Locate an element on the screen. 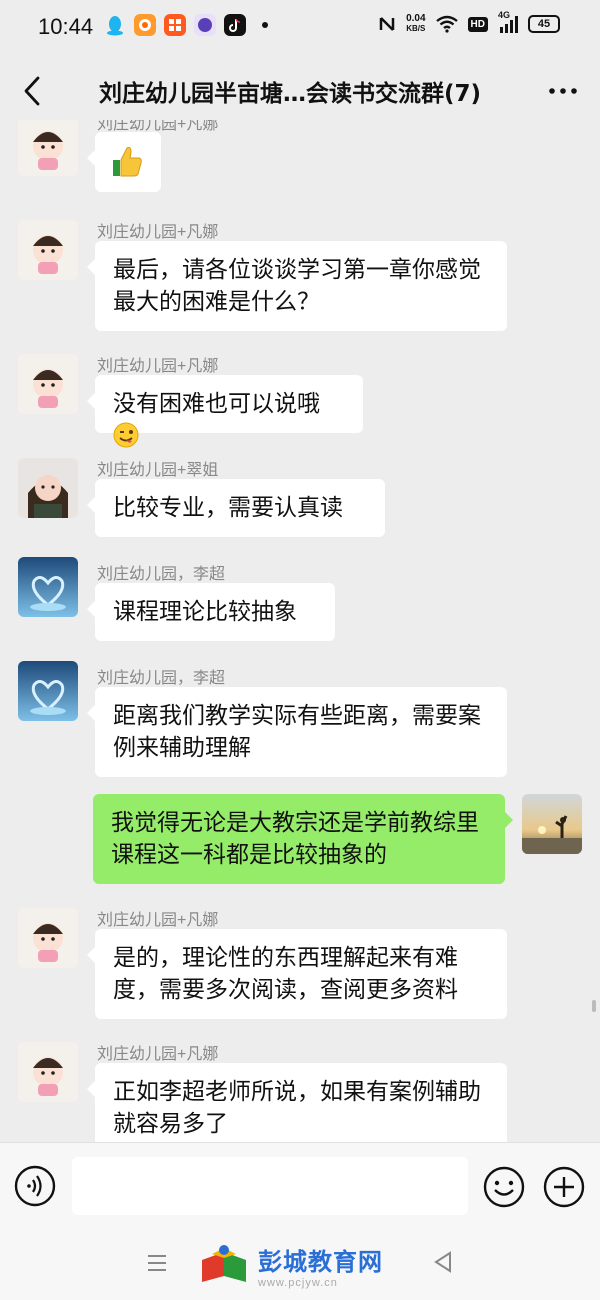  chat-title: 刘庄幼儿园半亩塘…会读书交流群(7) is located at coordinates (290, 94).